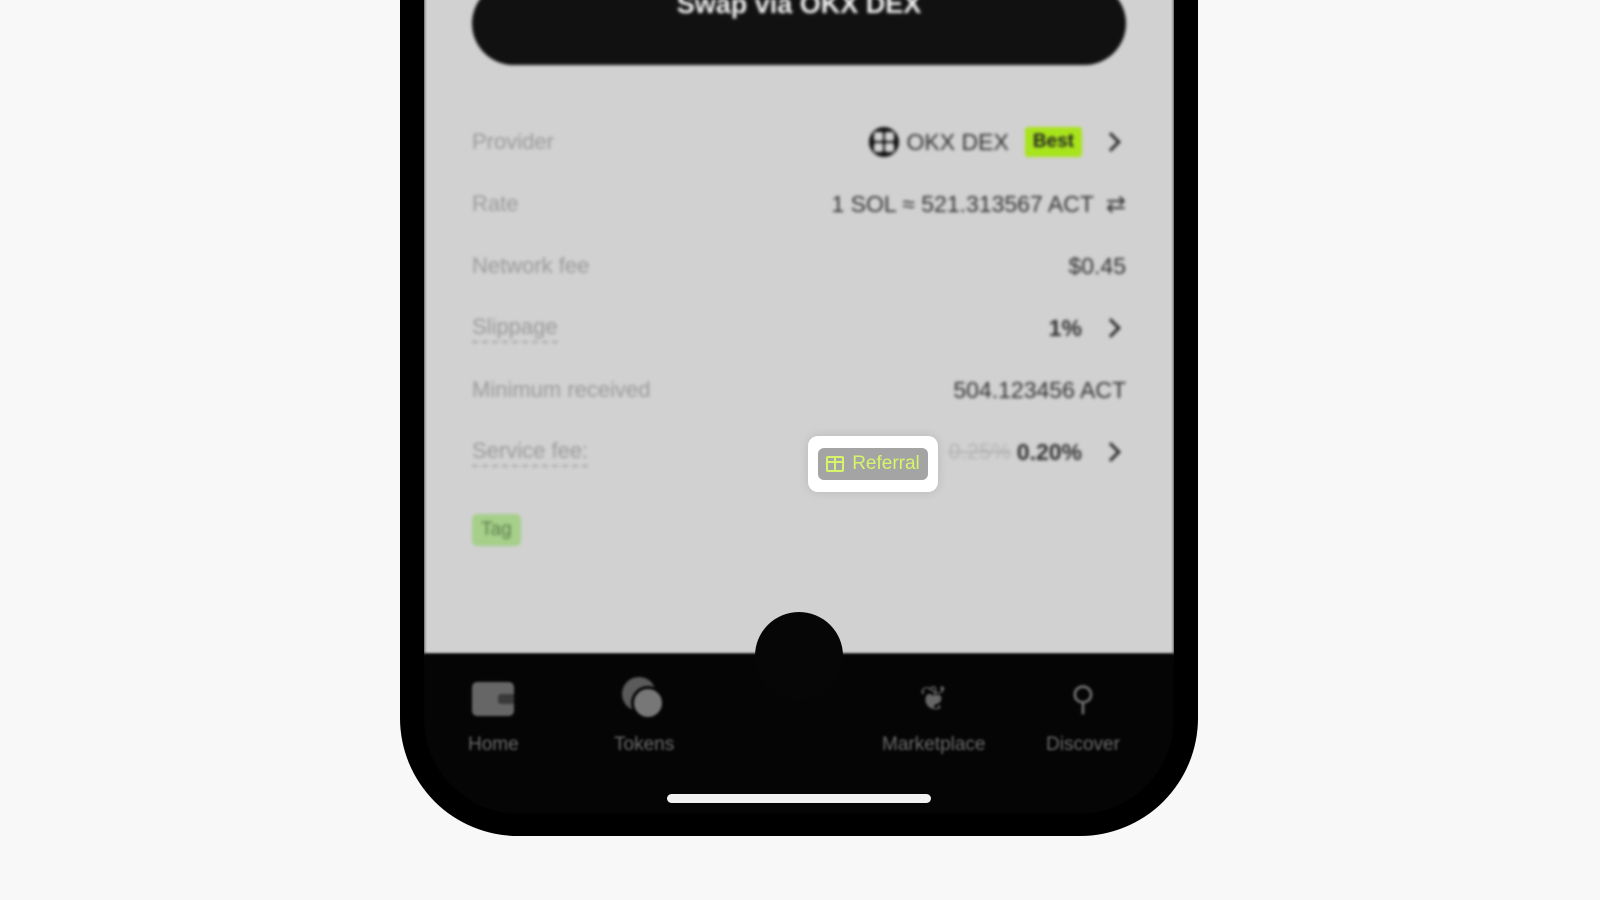  Describe the element at coordinates (957, 141) in the screenshot. I see `provider-name: OKX DEX` at that location.